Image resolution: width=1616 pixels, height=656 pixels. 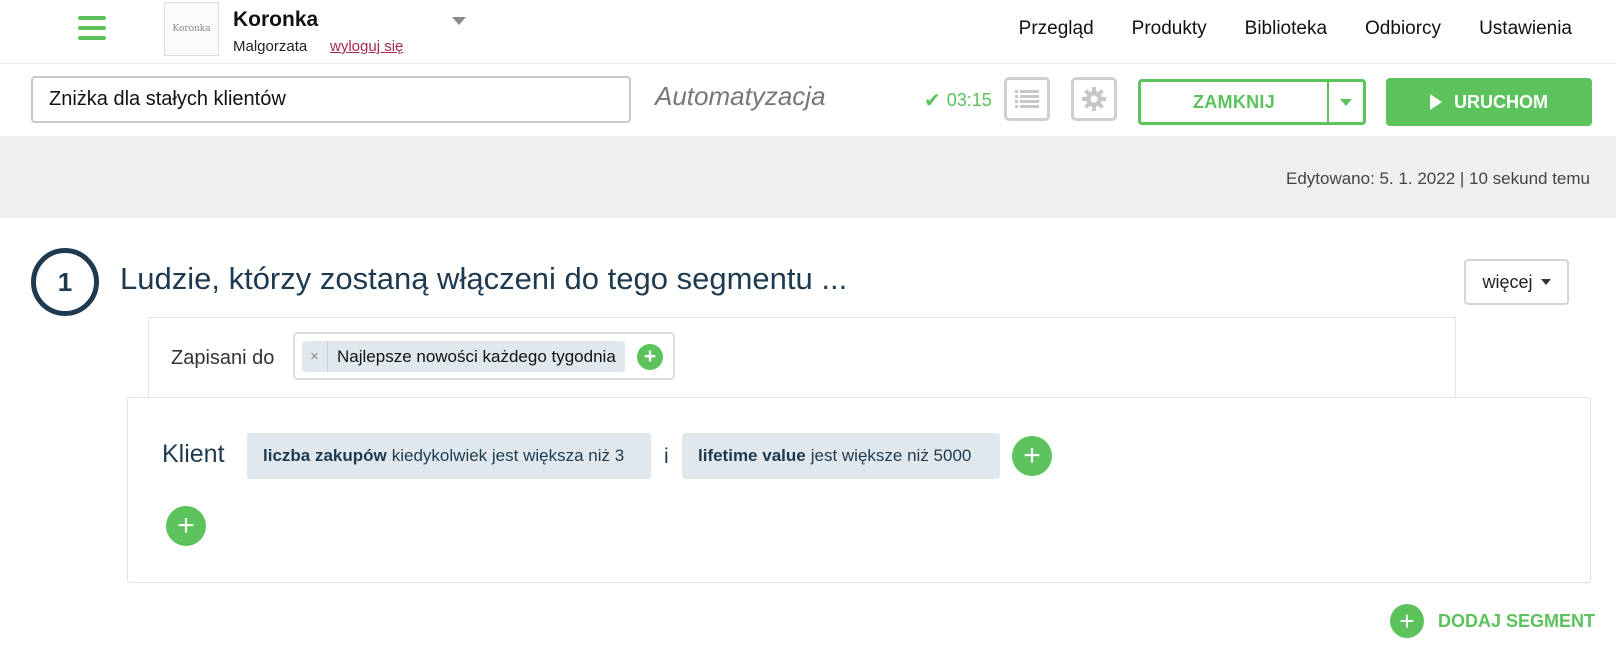 What do you see at coordinates (1403, 29) in the screenshot?
I see `nav-item-odbiorcy: Odbiorcy` at bounding box center [1403, 29].